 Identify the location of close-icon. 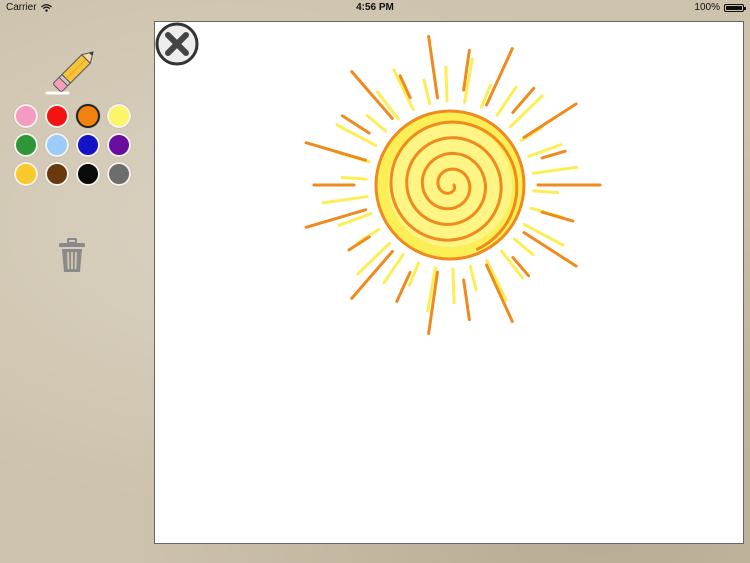
(177, 44).